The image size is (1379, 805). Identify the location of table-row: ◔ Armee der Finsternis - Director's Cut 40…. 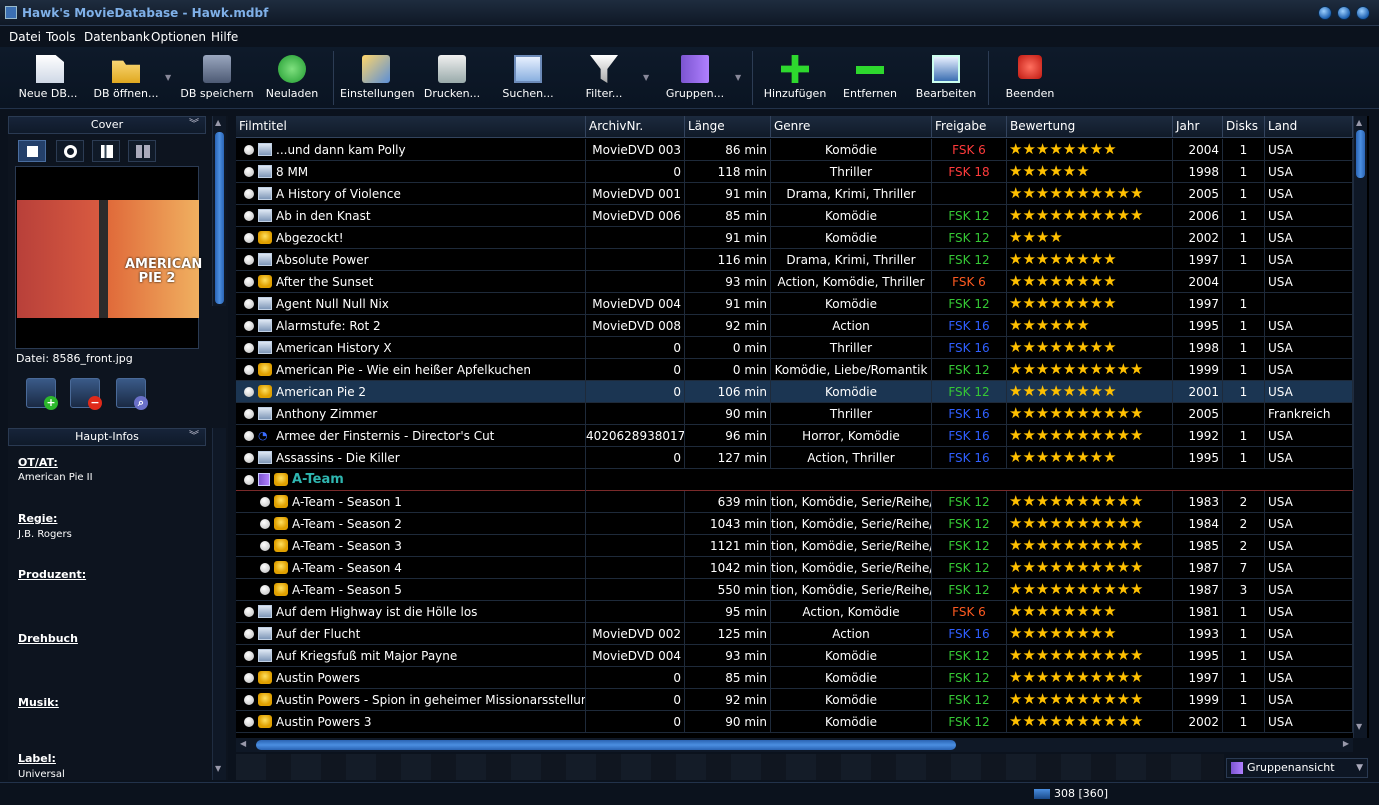
(794, 436).